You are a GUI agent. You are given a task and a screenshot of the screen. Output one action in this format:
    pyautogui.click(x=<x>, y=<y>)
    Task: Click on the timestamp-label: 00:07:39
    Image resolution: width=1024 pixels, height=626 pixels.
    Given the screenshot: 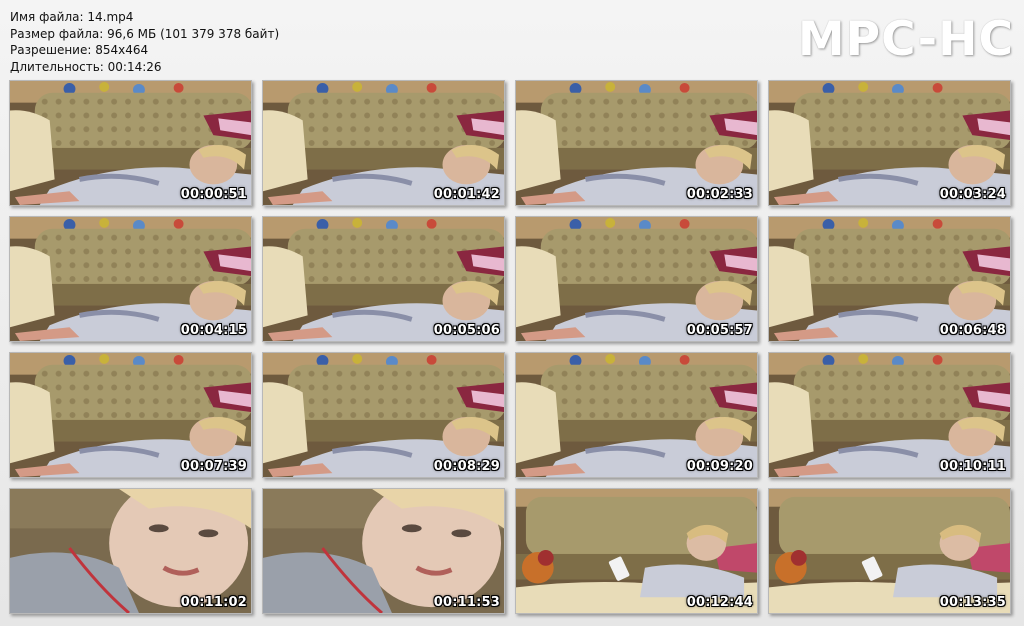 What is the action you would take?
    pyautogui.click(x=213, y=466)
    